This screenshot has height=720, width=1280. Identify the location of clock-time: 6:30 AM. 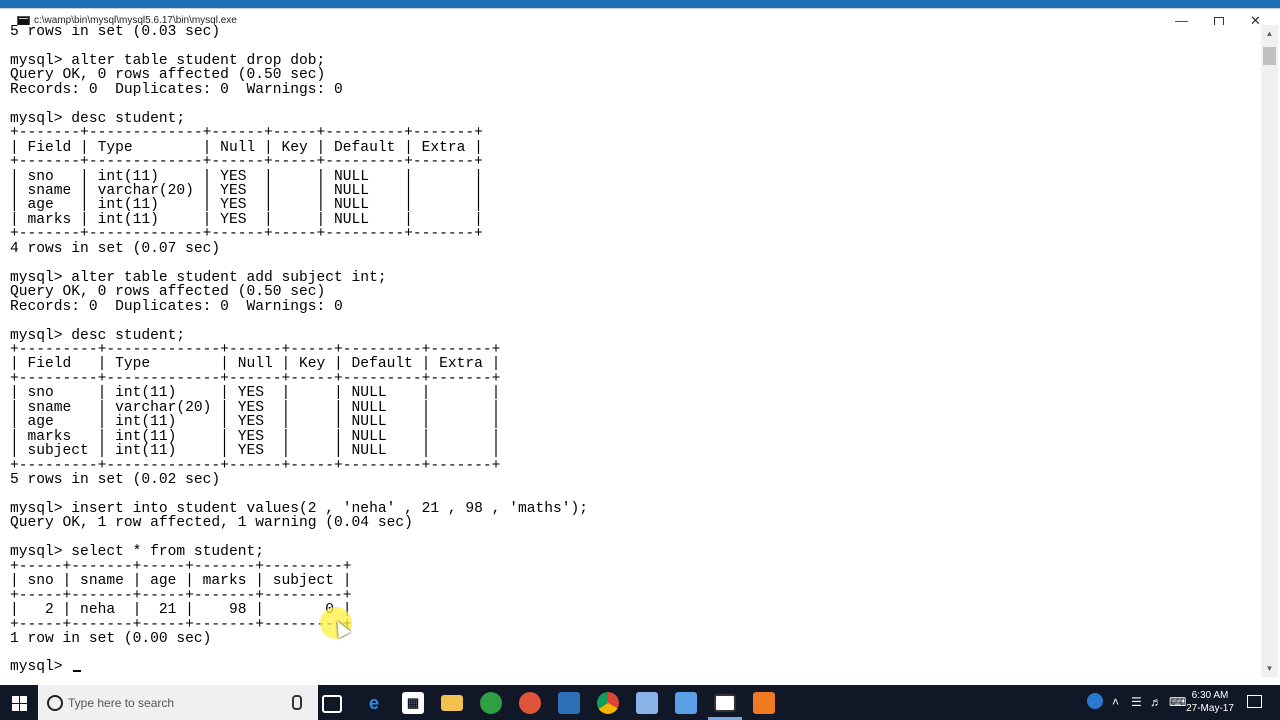
(1210, 695).